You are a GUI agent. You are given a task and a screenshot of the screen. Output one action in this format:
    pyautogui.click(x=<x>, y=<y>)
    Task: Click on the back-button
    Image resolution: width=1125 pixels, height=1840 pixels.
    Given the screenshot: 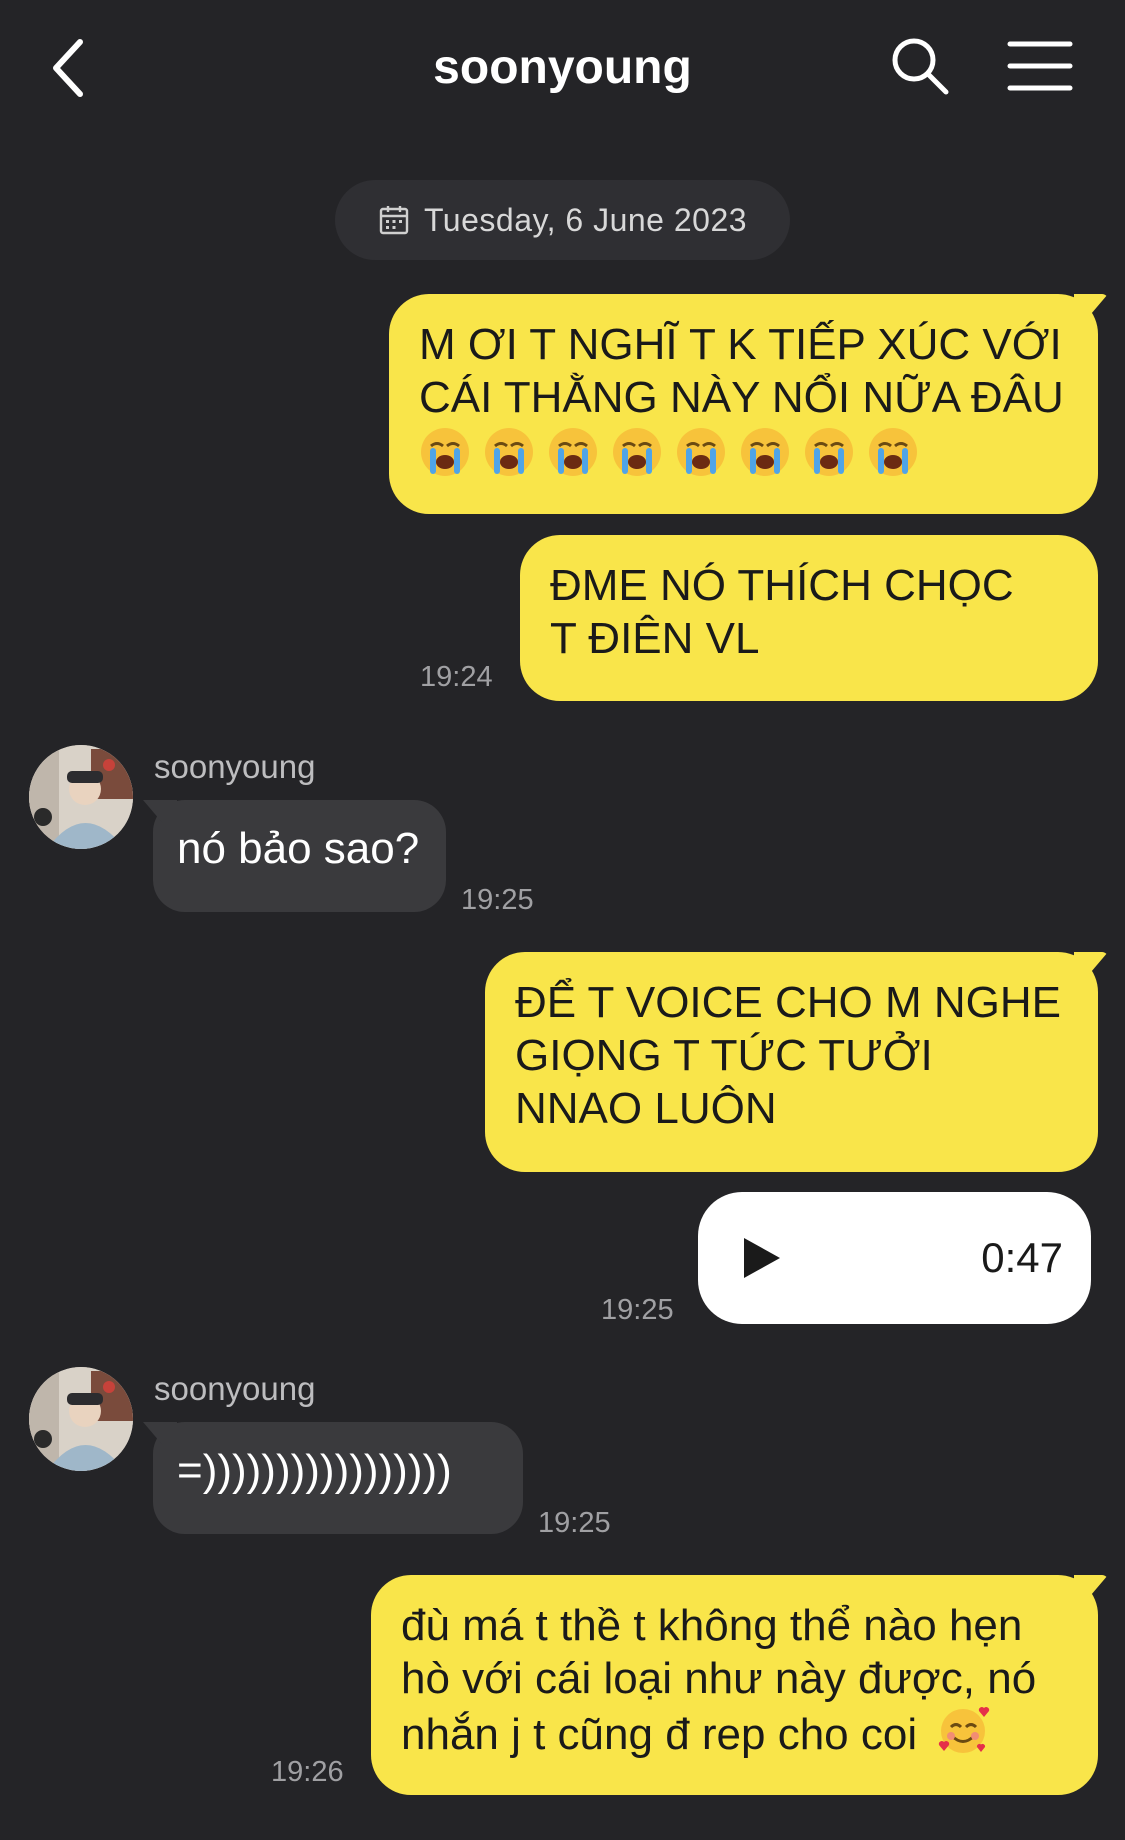 What is the action you would take?
    pyautogui.click(x=68, y=68)
    